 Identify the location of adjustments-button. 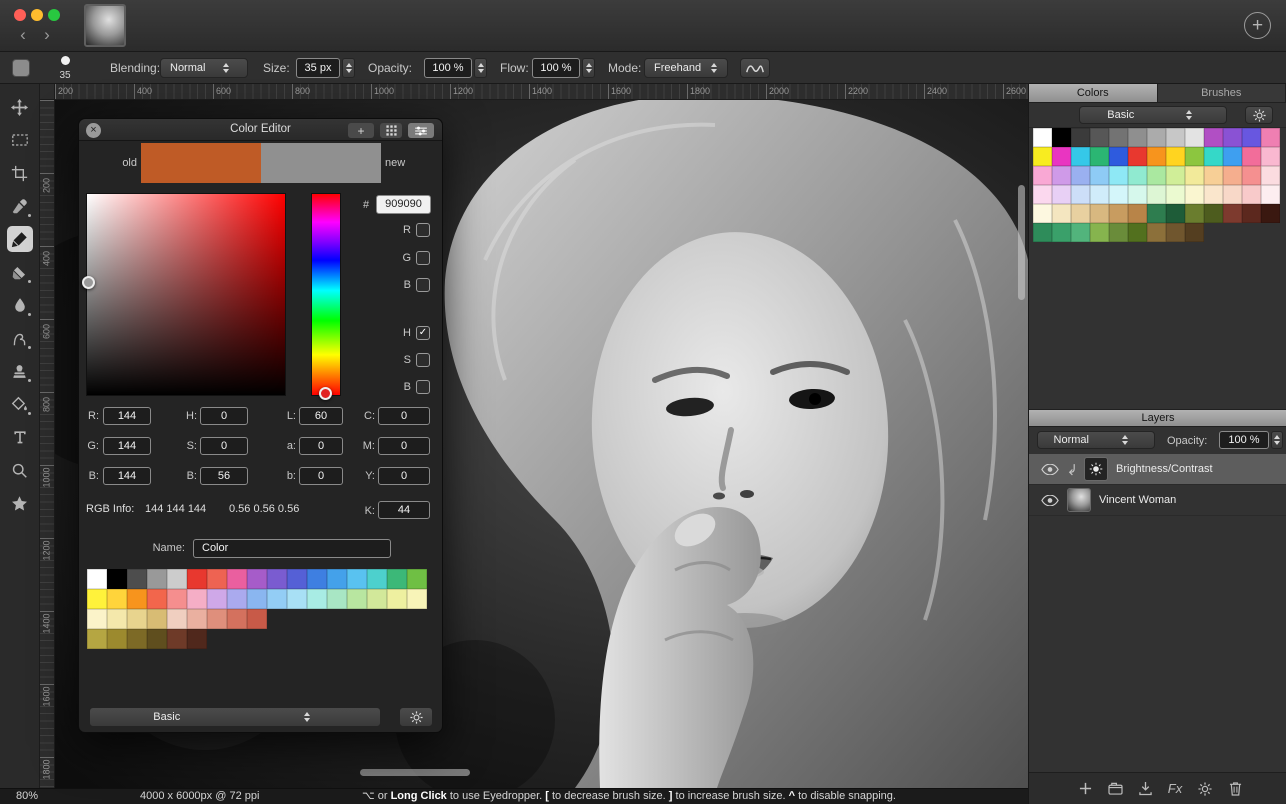
(1205, 789).